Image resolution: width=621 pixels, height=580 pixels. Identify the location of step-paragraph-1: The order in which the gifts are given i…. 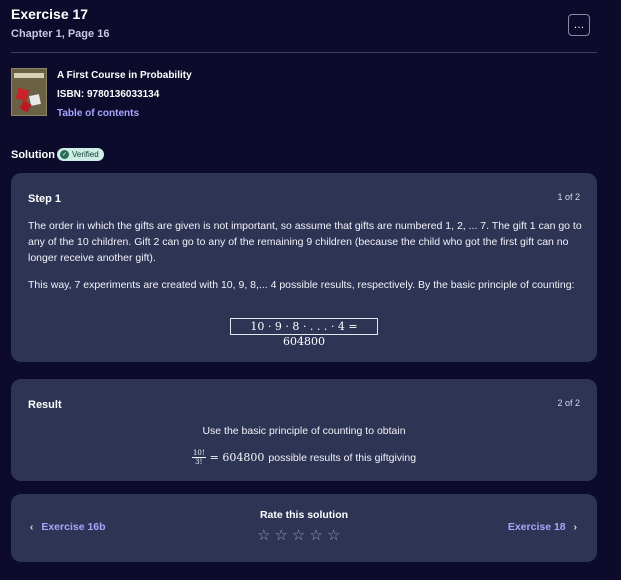
(305, 242).